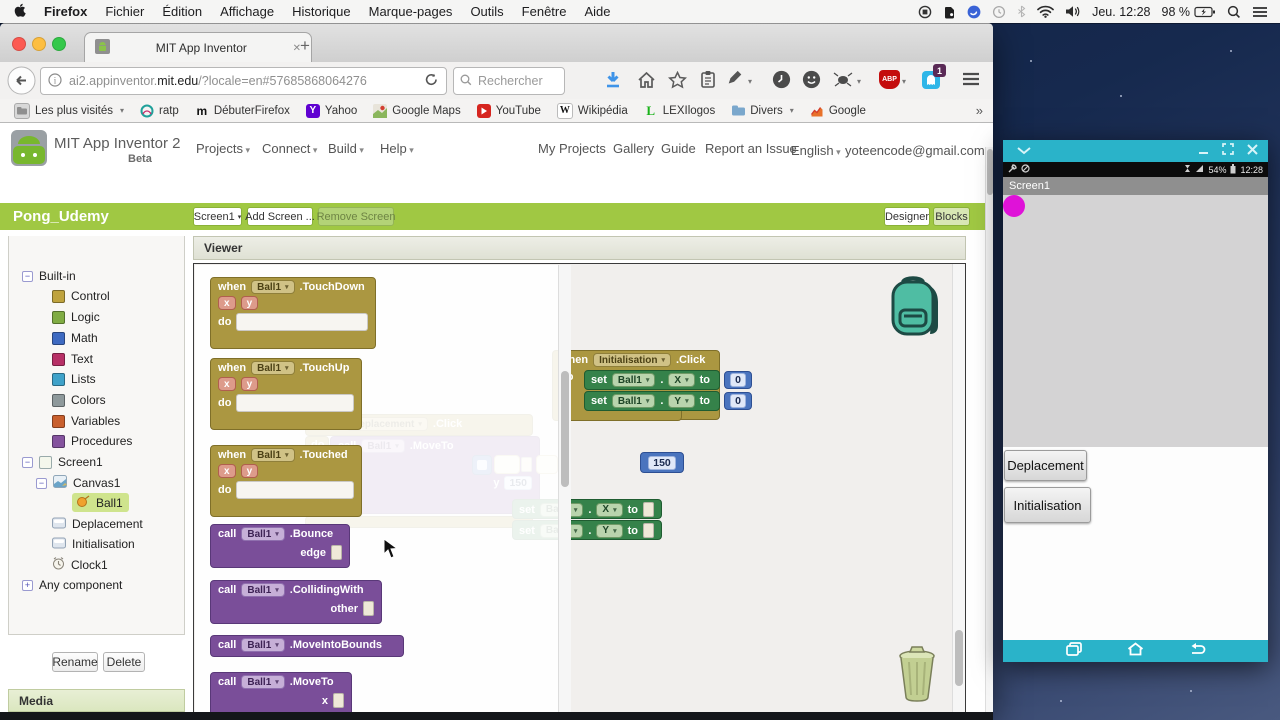 Image resolution: width=1280 pixels, height=720 pixels. What do you see at coordinates (838, 110) in the screenshot?
I see `bookmark-google: Google` at bounding box center [838, 110].